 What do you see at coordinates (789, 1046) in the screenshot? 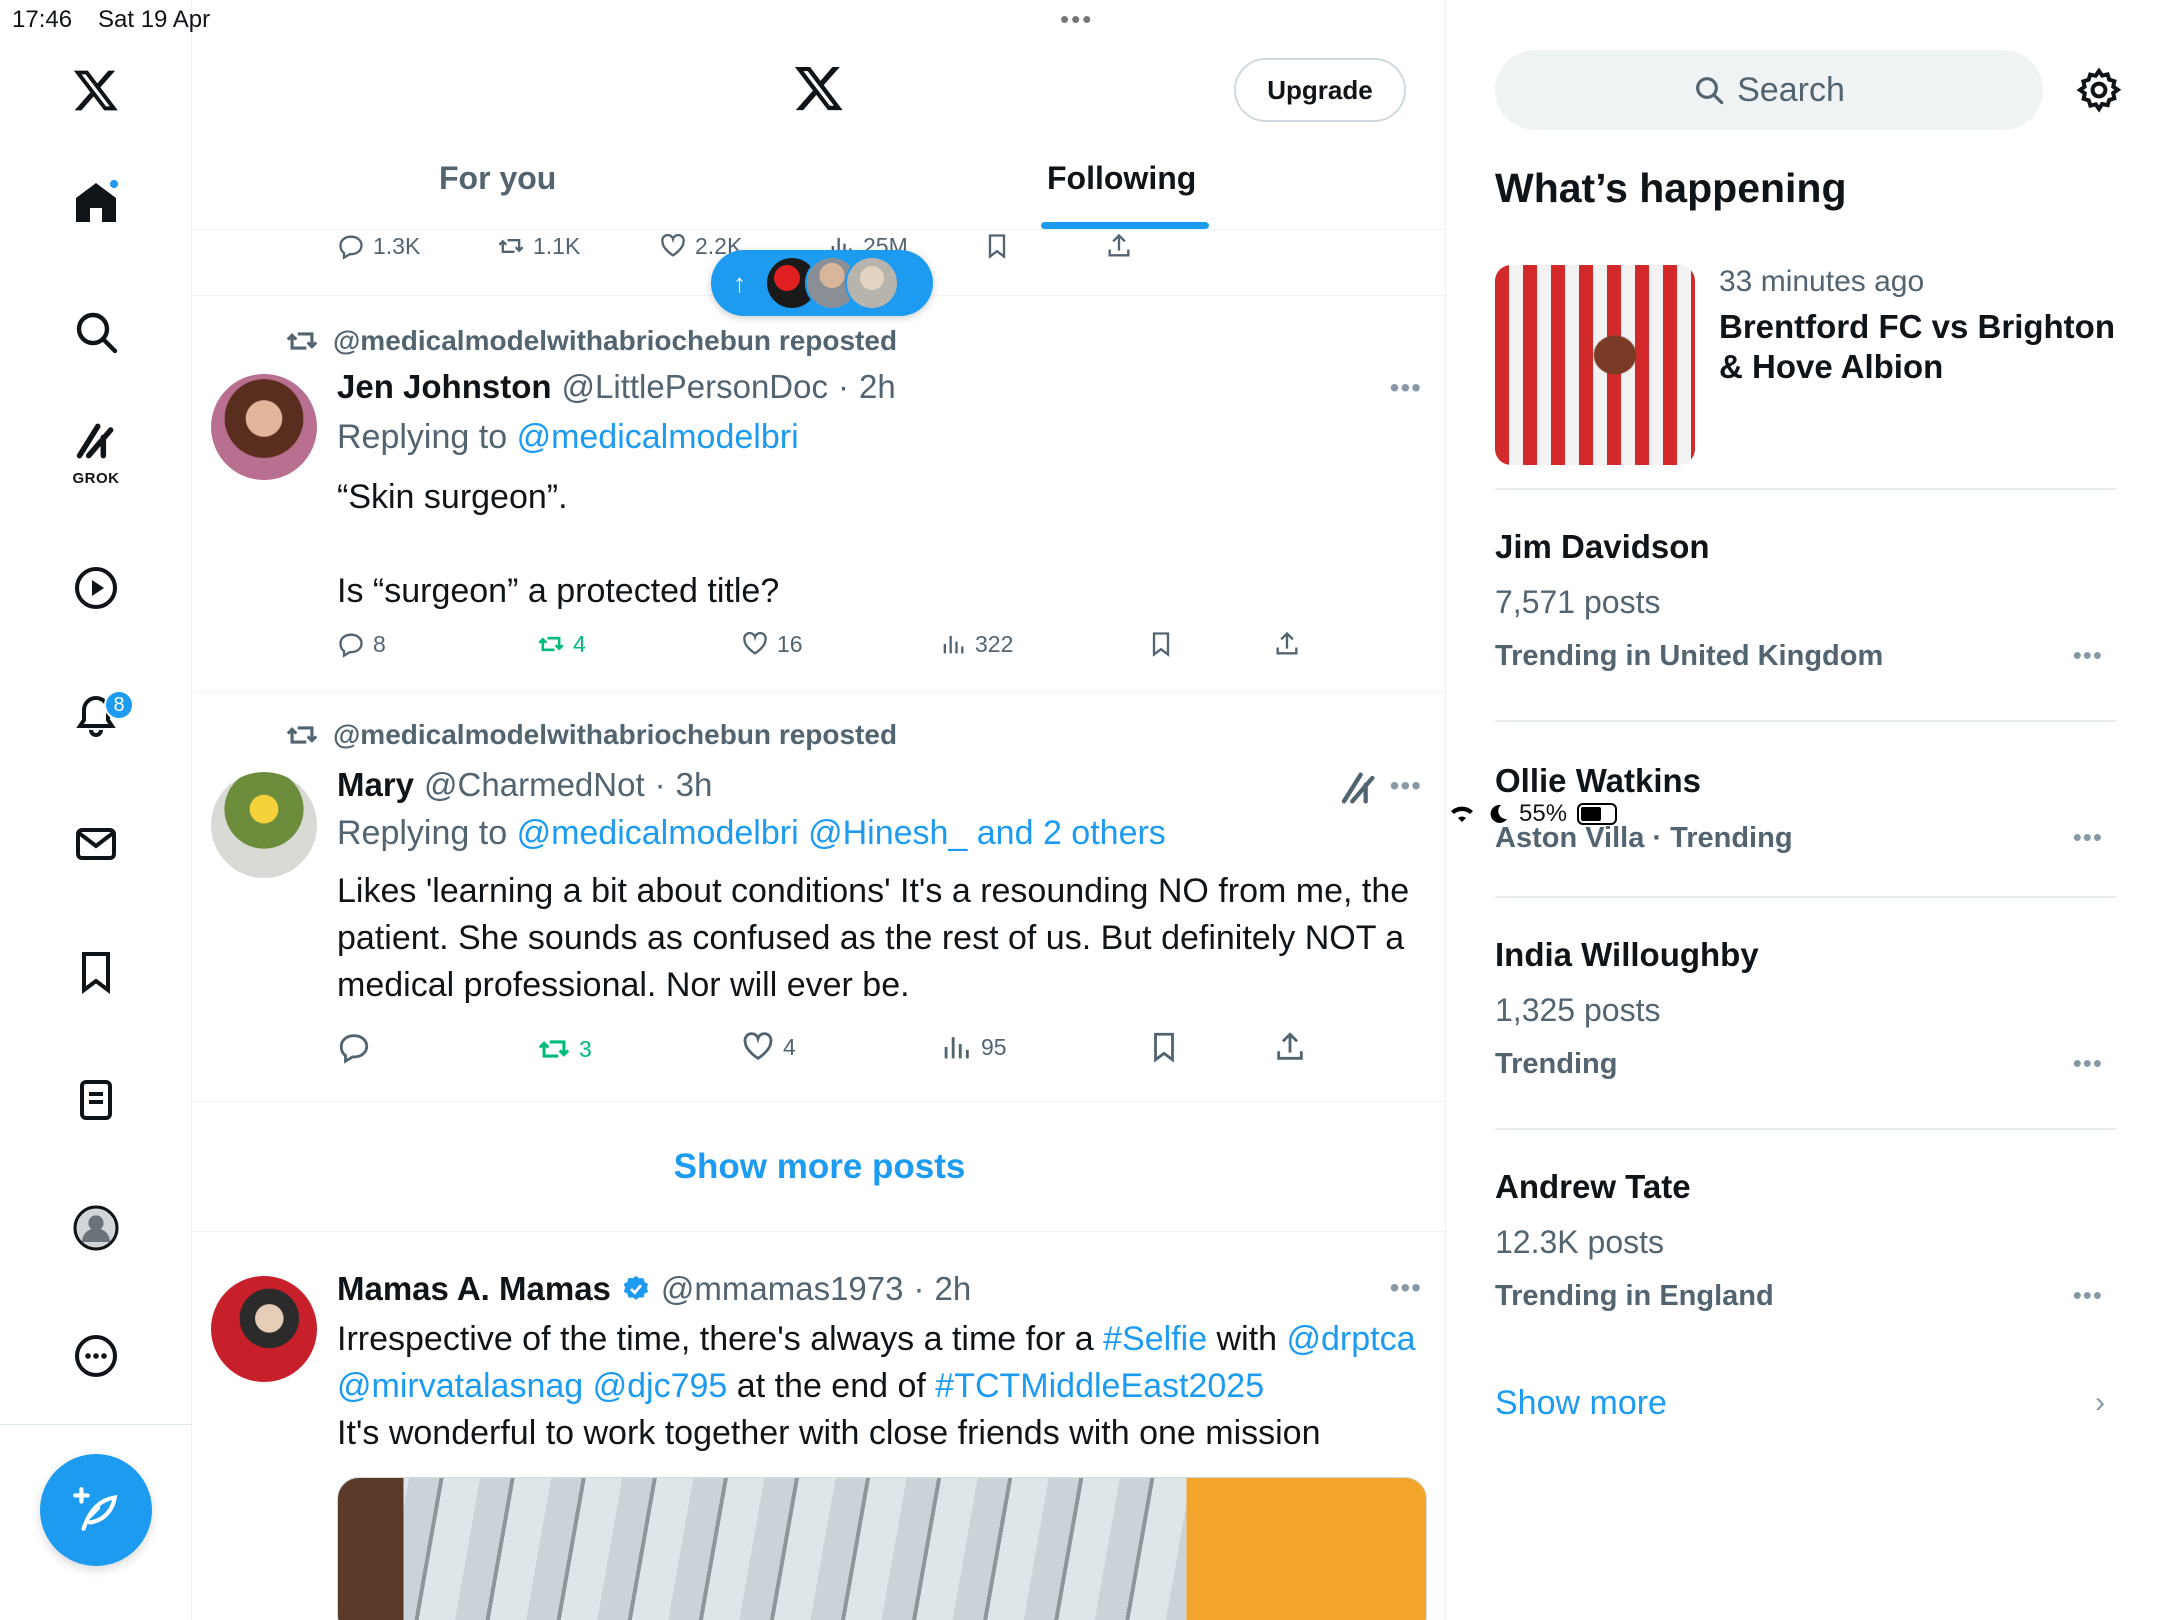
I see `like-count: 4` at bounding box center [789, 1046].